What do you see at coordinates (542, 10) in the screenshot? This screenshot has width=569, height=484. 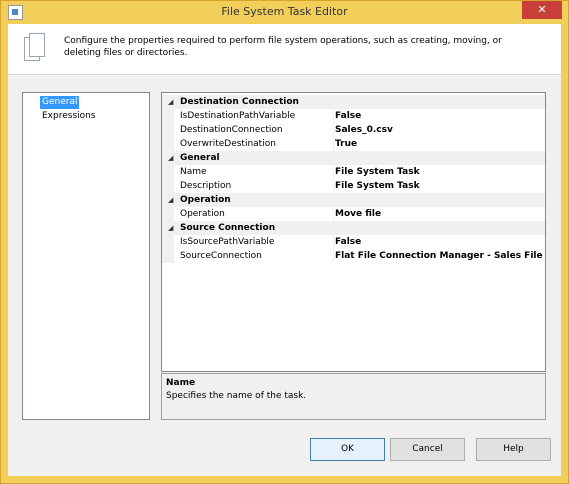 I see `close-button: ✕` at bounding box center [542, 10].